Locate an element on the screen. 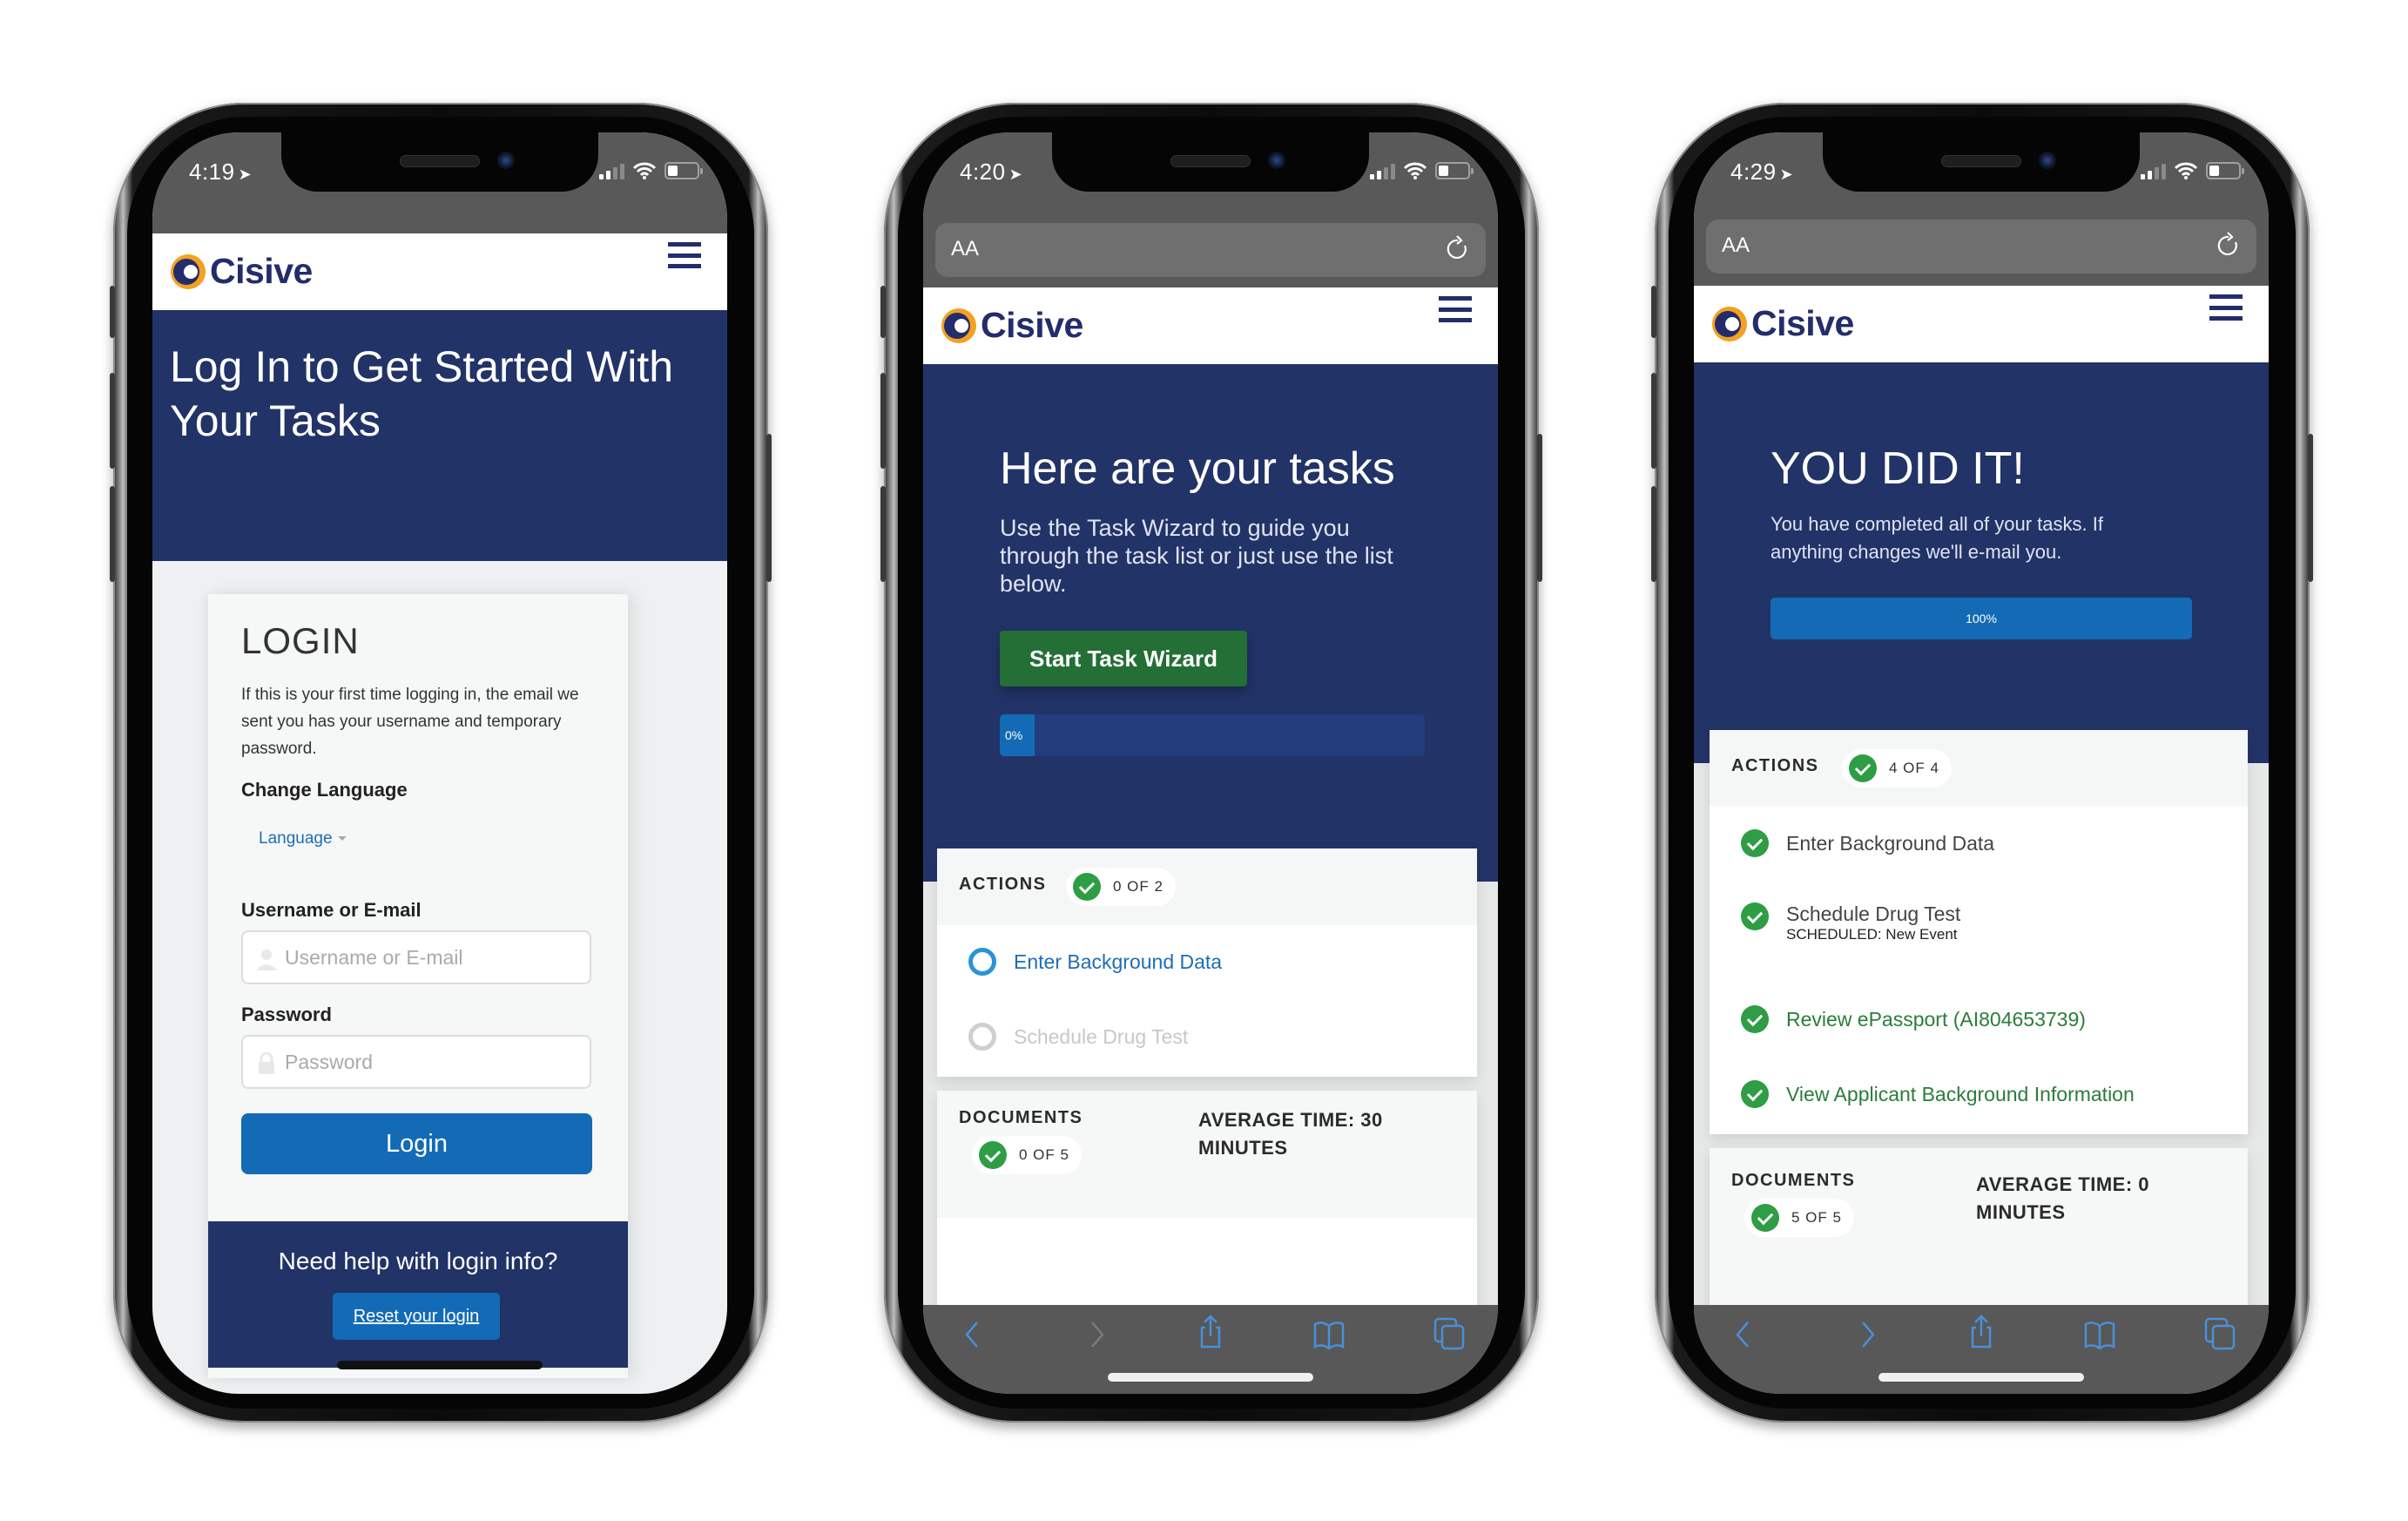  task-review-epassport: Review ePassport (AI804653739) is located at coordinates (1913, 1019).